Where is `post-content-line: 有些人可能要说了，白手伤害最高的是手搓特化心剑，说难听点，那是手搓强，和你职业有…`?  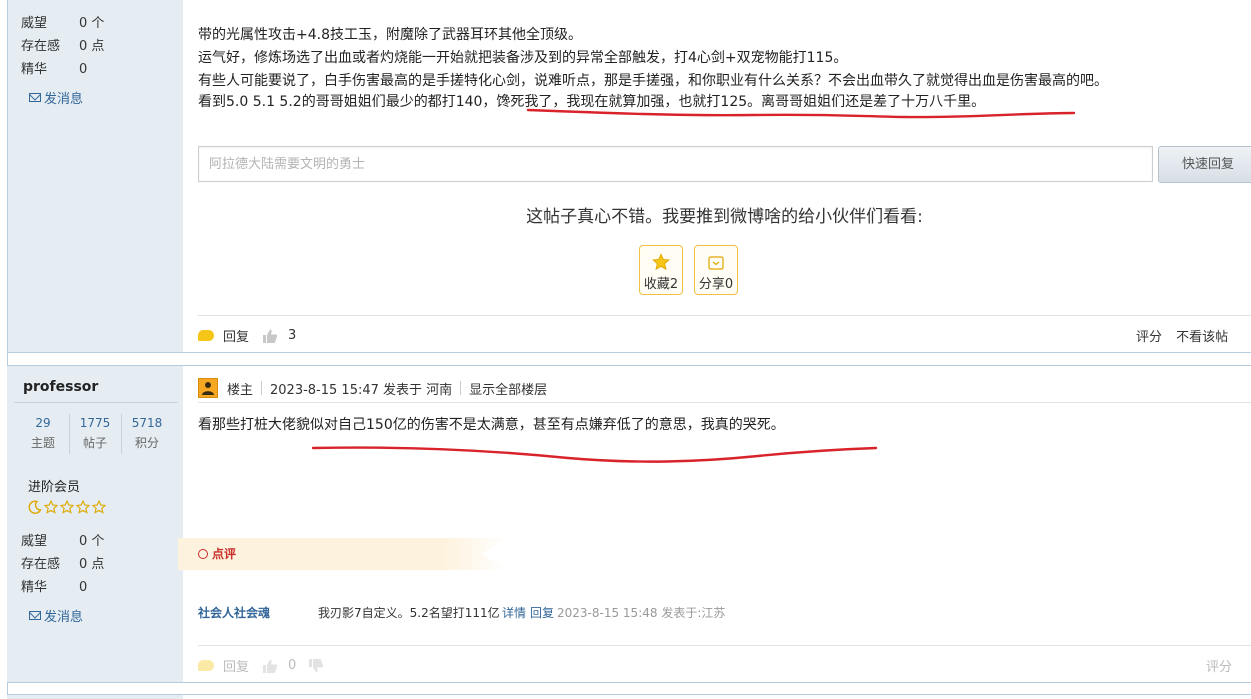 post-content-line: 有些人可能要说了，白手伤害最高的是手搓特化心剑，说难听点，那是手搓强，和你职业有… is located at coordinates (653, 81).